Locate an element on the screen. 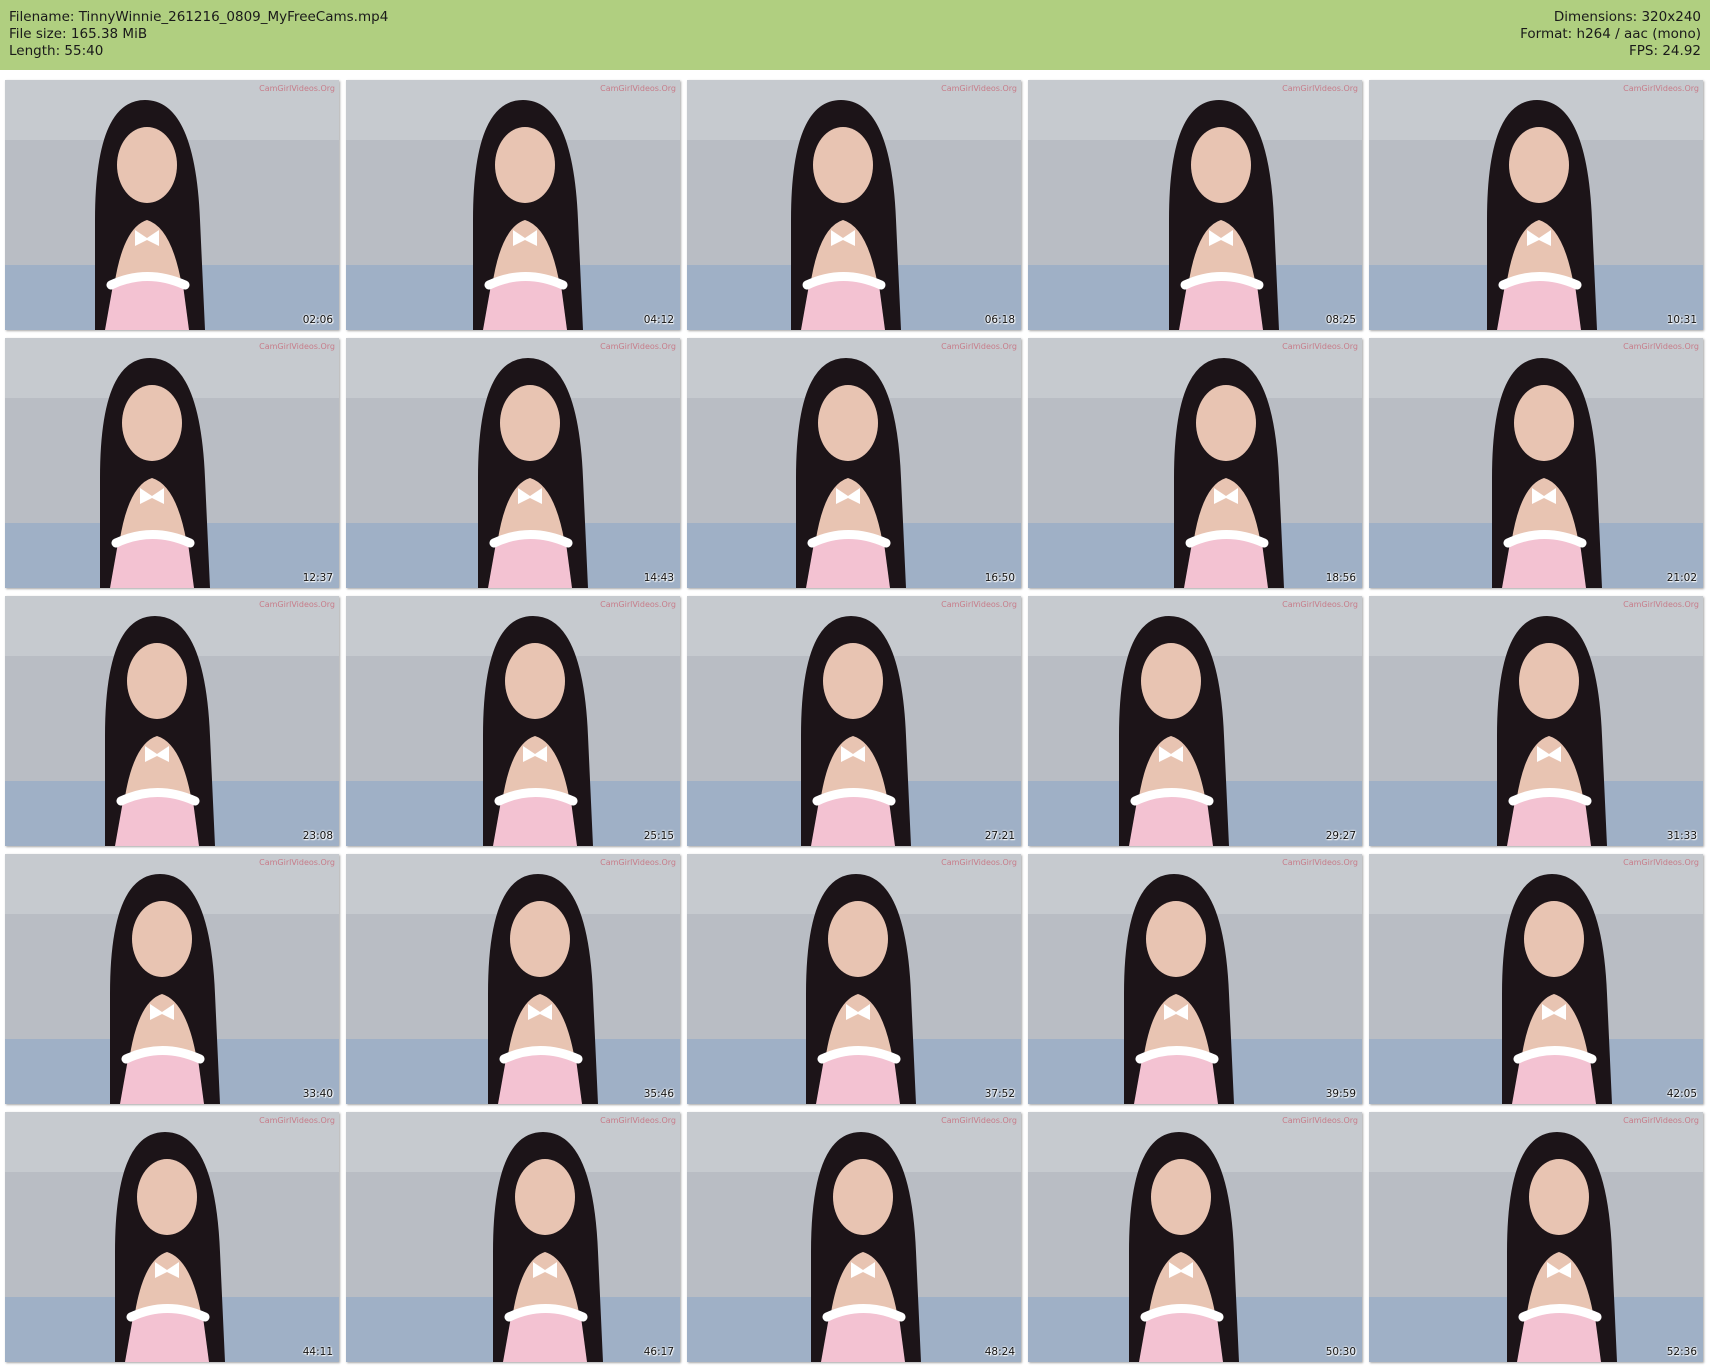 This screenshot has height=1370, width=1710. video-thumbnail: CamGirlVideos.Org 06:18 is located at coordinates (854, 205).